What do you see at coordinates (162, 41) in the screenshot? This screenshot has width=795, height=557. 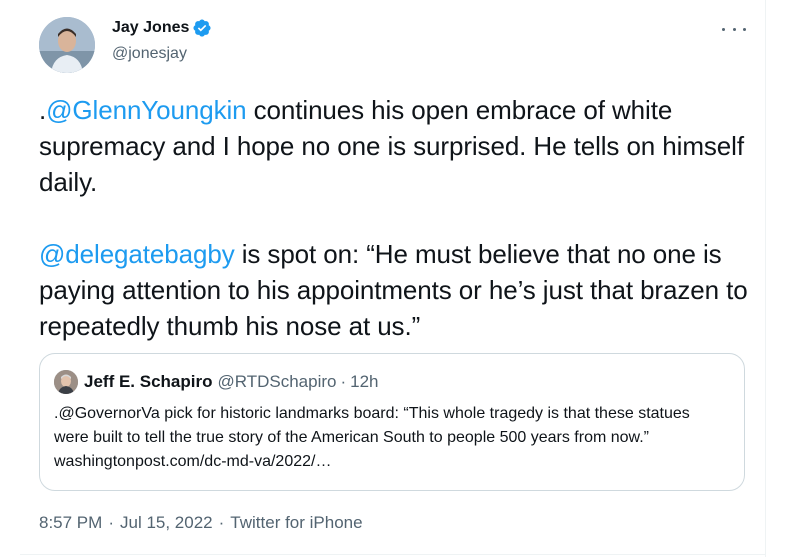 I see `author-block: Jay Jones @jonesjay` at bounding box center [162, 41].